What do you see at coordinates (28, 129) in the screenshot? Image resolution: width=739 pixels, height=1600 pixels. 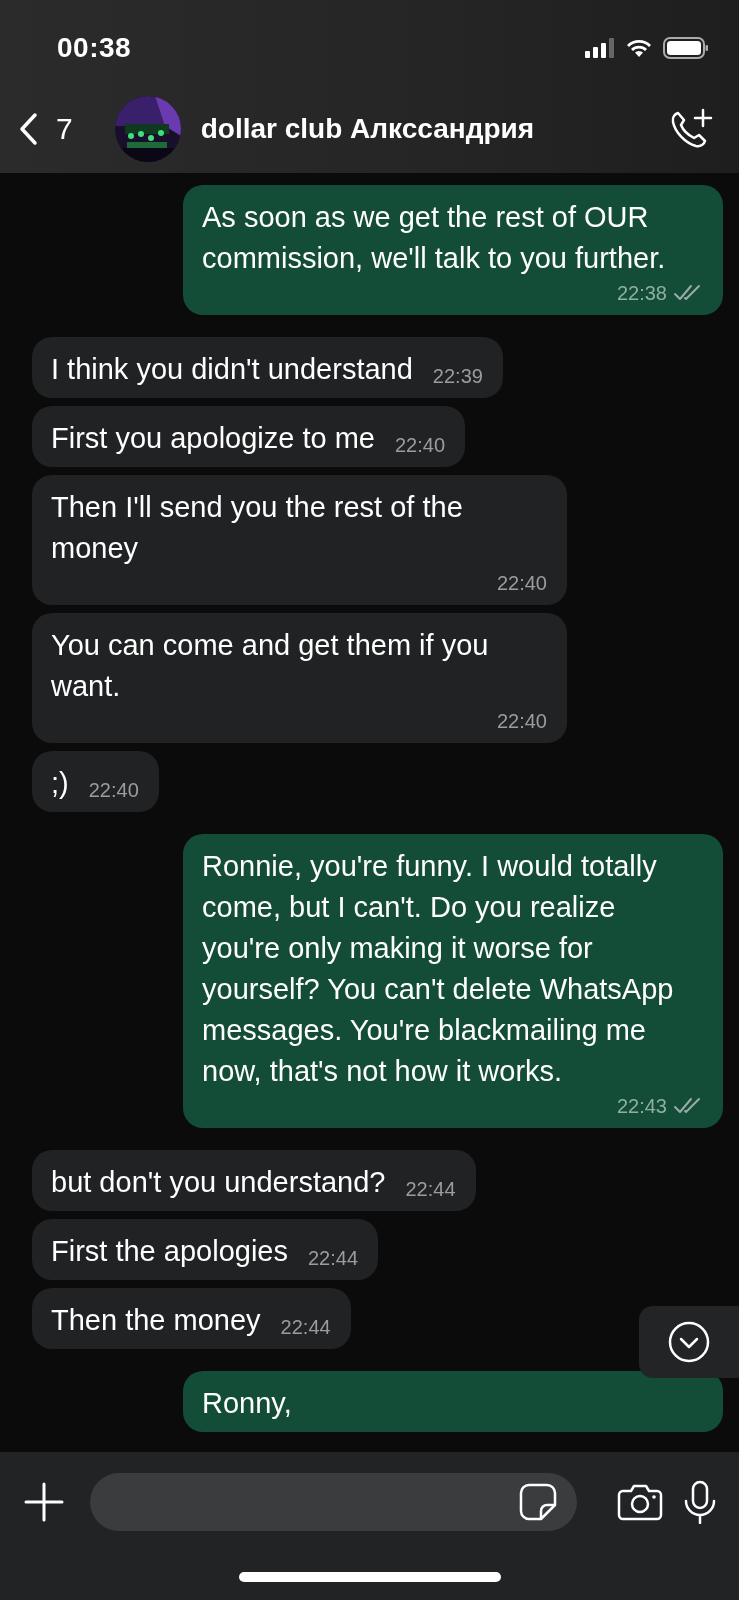 I see `chevron-left-icon` at bounding box center [28, 129].